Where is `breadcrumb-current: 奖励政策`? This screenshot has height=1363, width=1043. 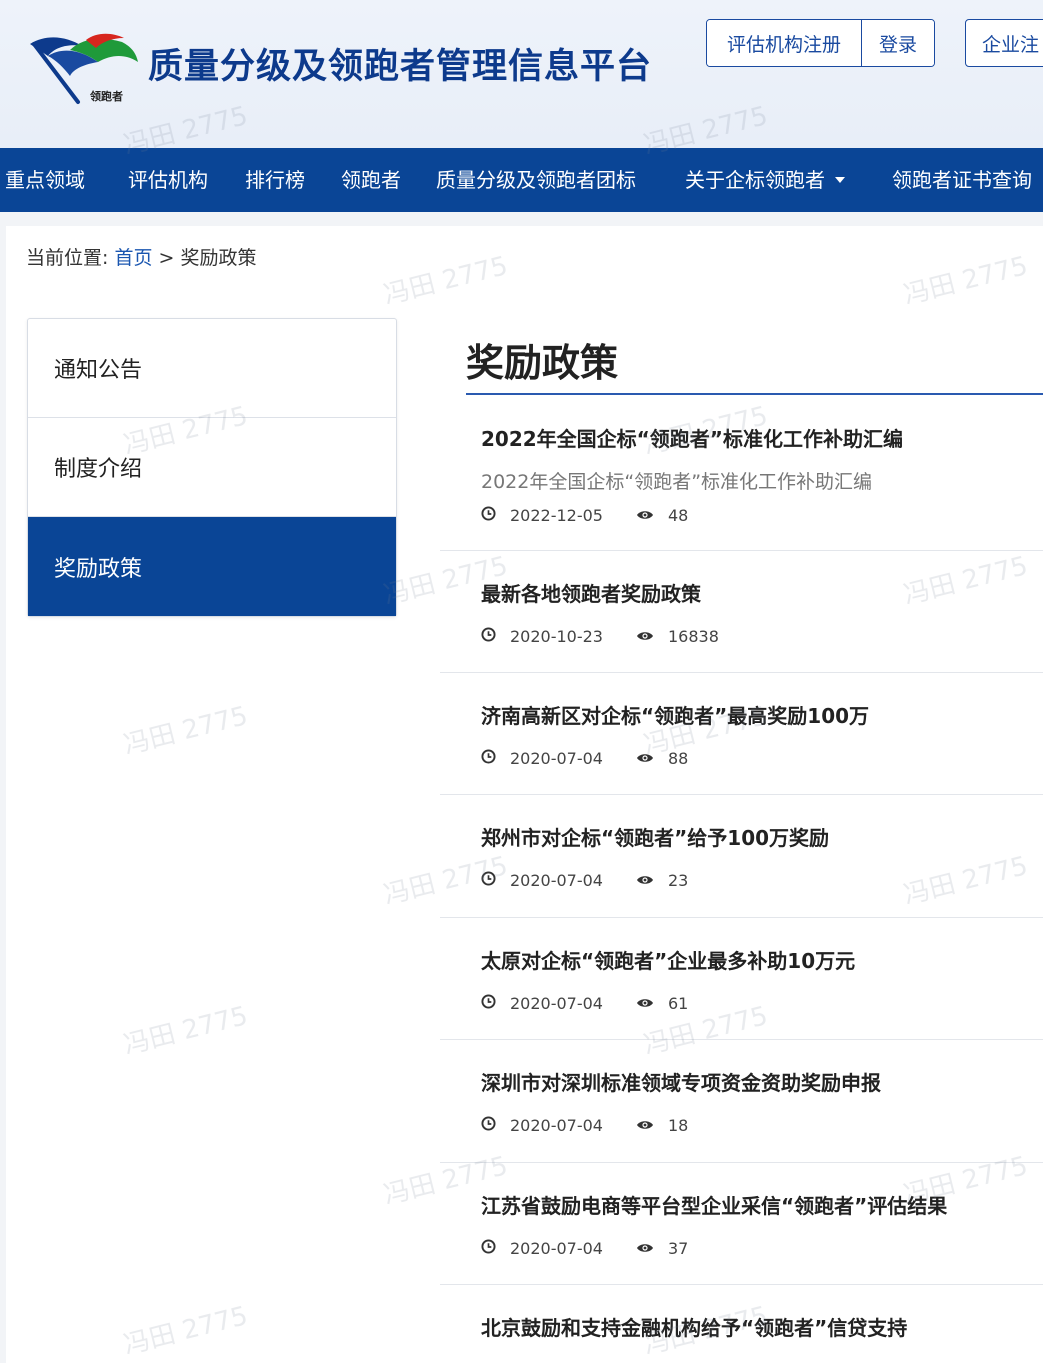
breadcrumb-current: 奖励政策 is located at coordinates (218, 258).